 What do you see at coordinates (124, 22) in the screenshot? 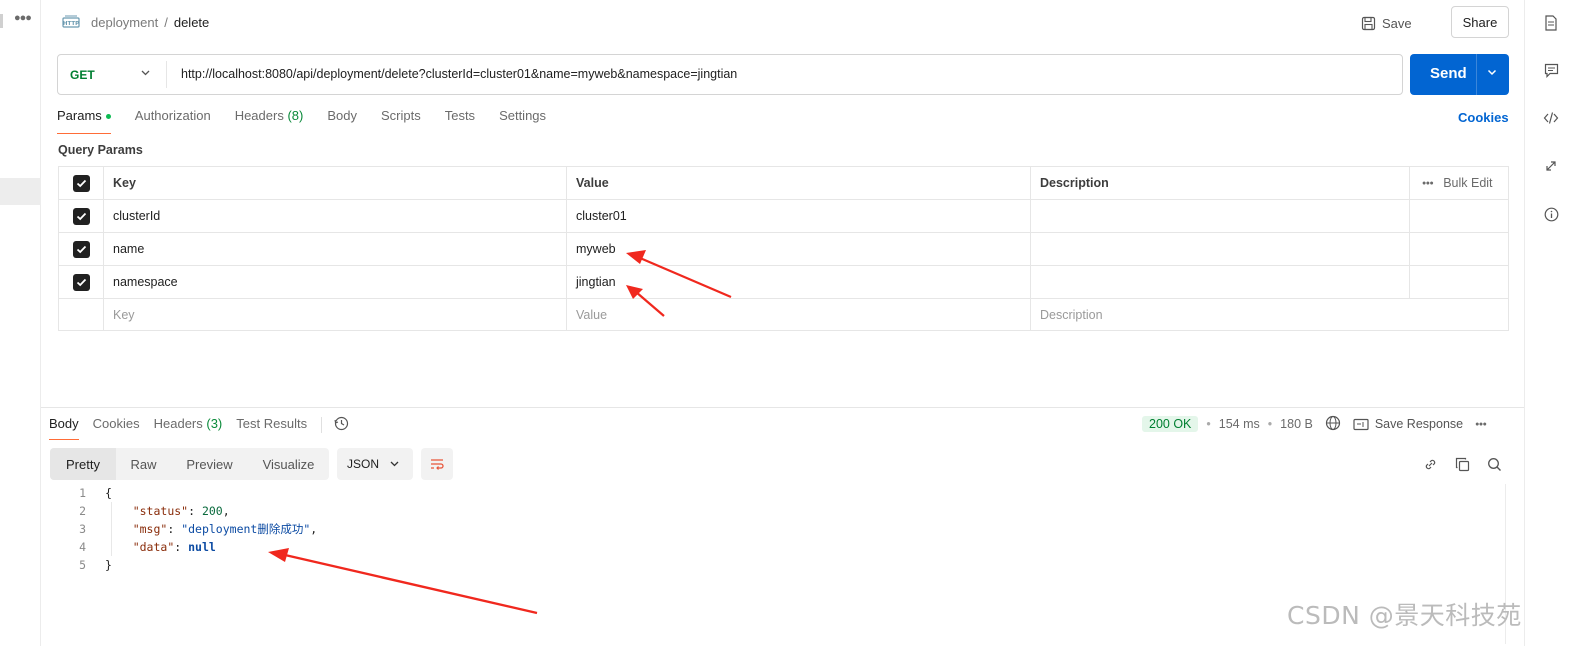
I see `breadcrumb-parent: deployment` at bounding box center [124, 22].